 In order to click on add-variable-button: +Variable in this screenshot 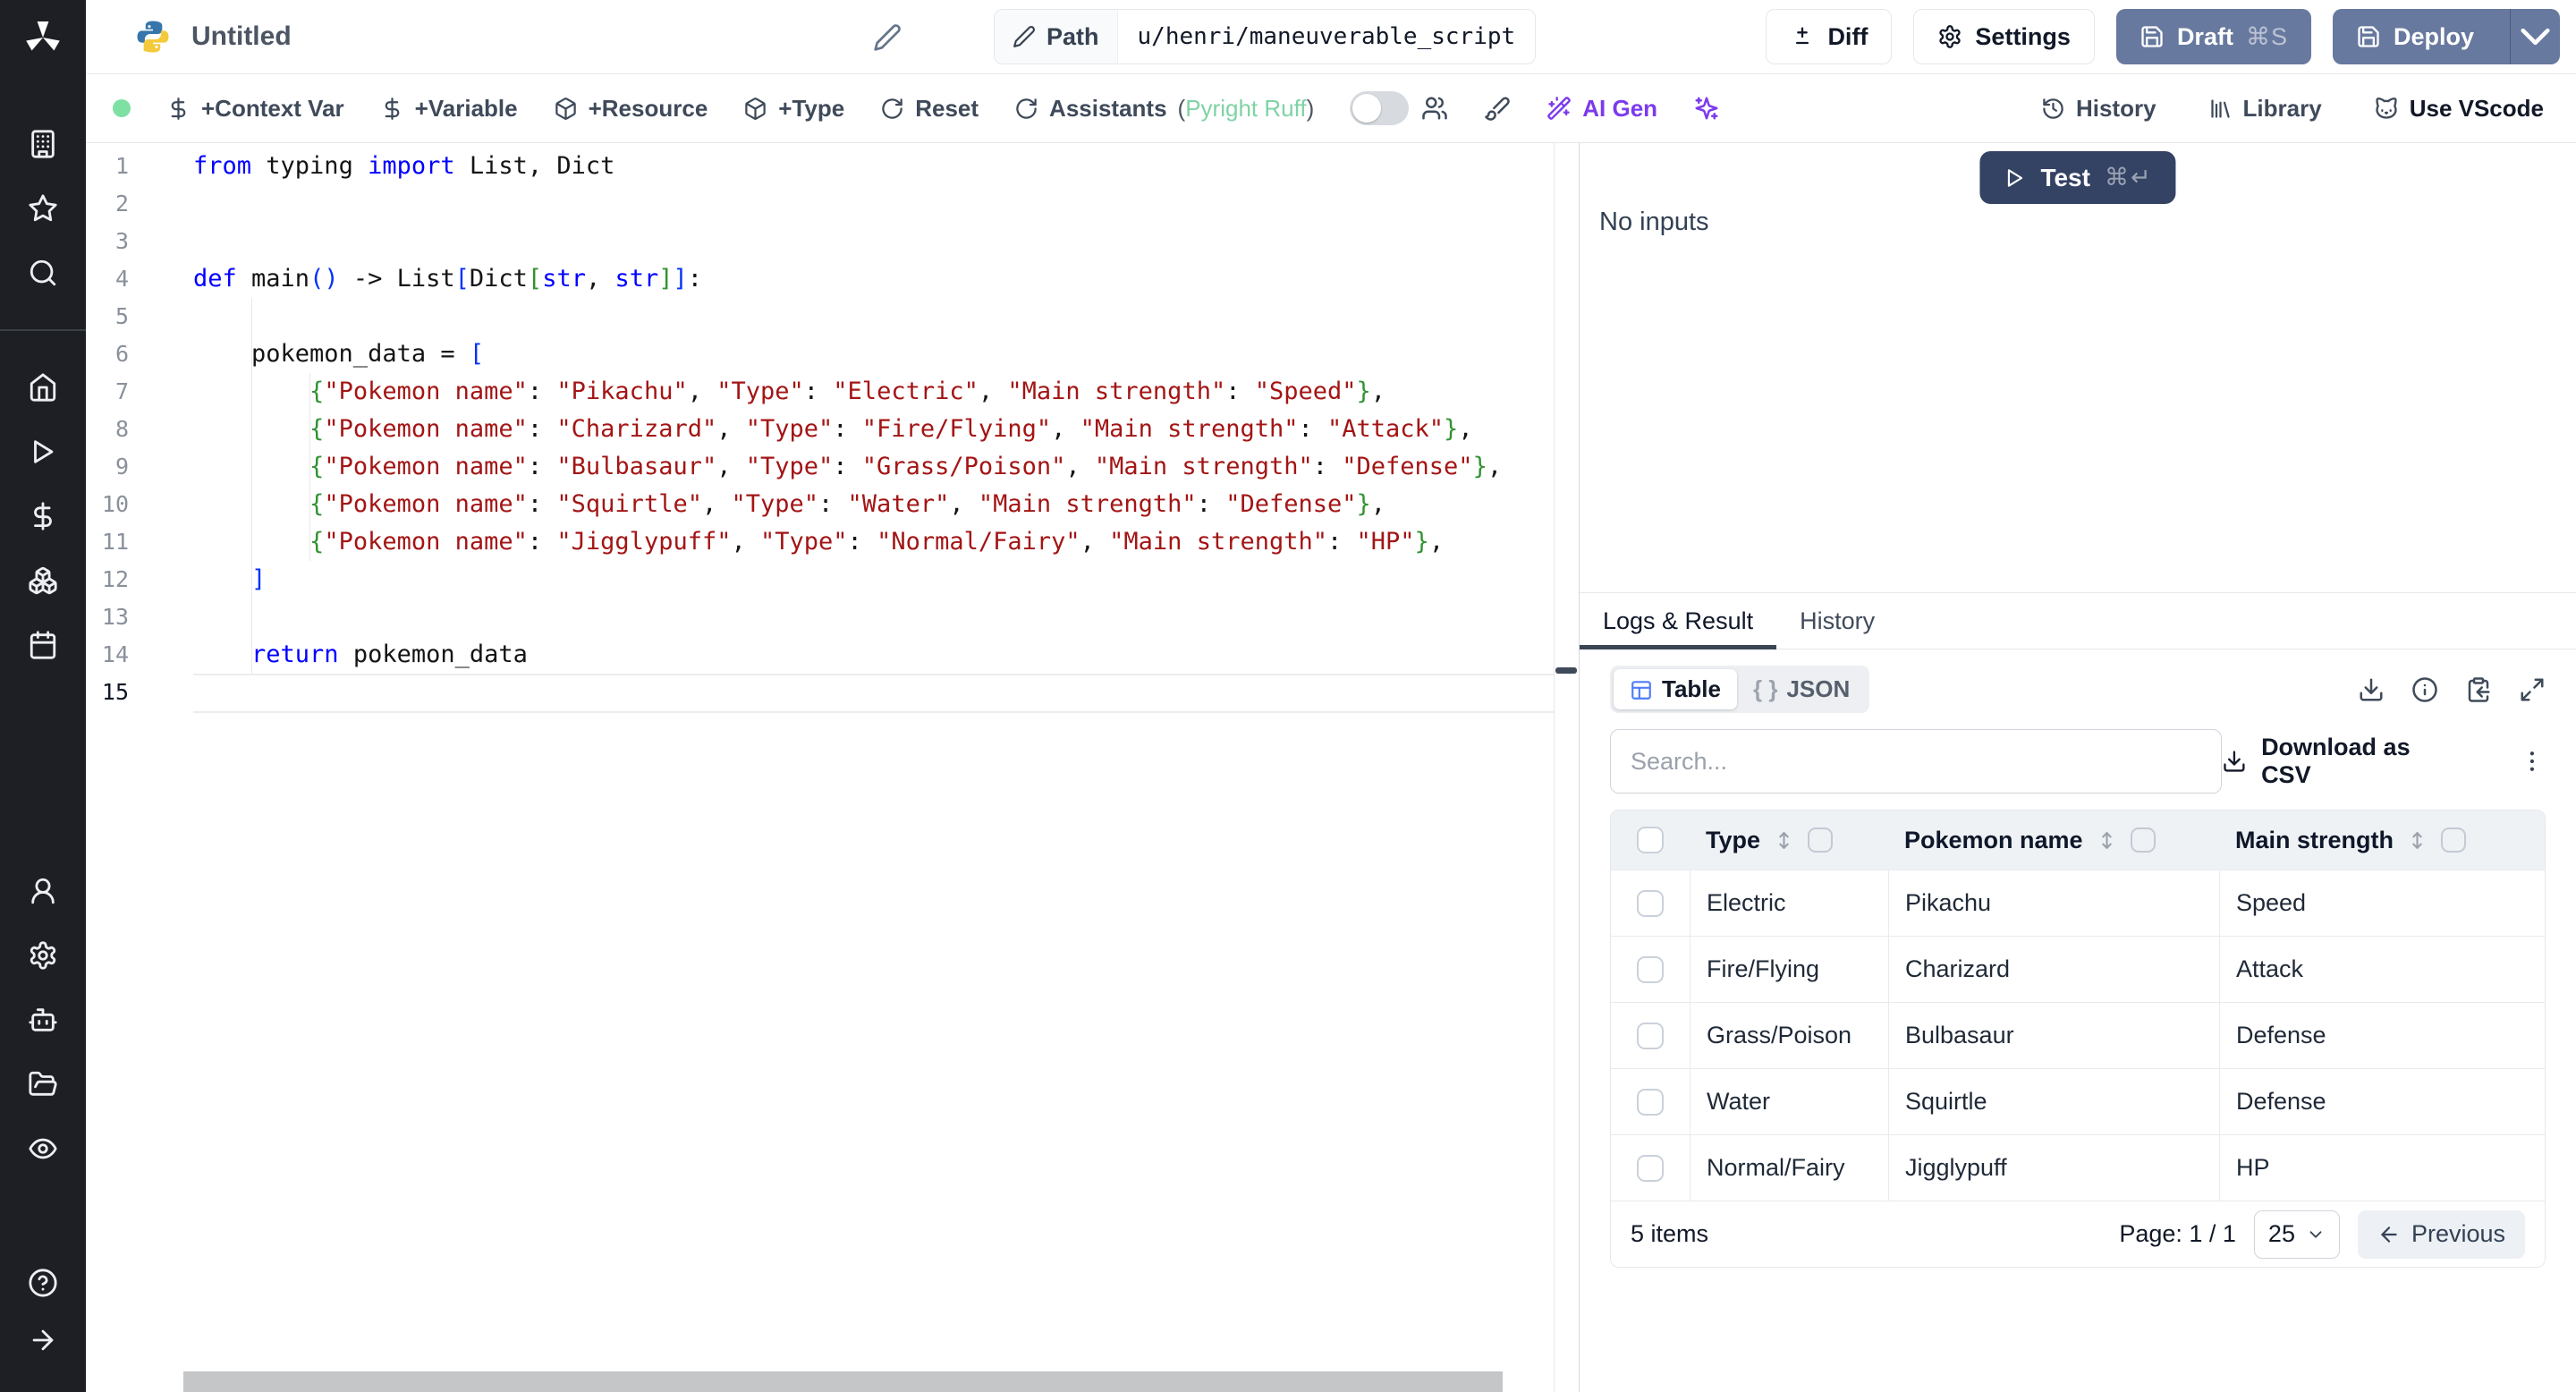, I will do `click(449, 109)`.